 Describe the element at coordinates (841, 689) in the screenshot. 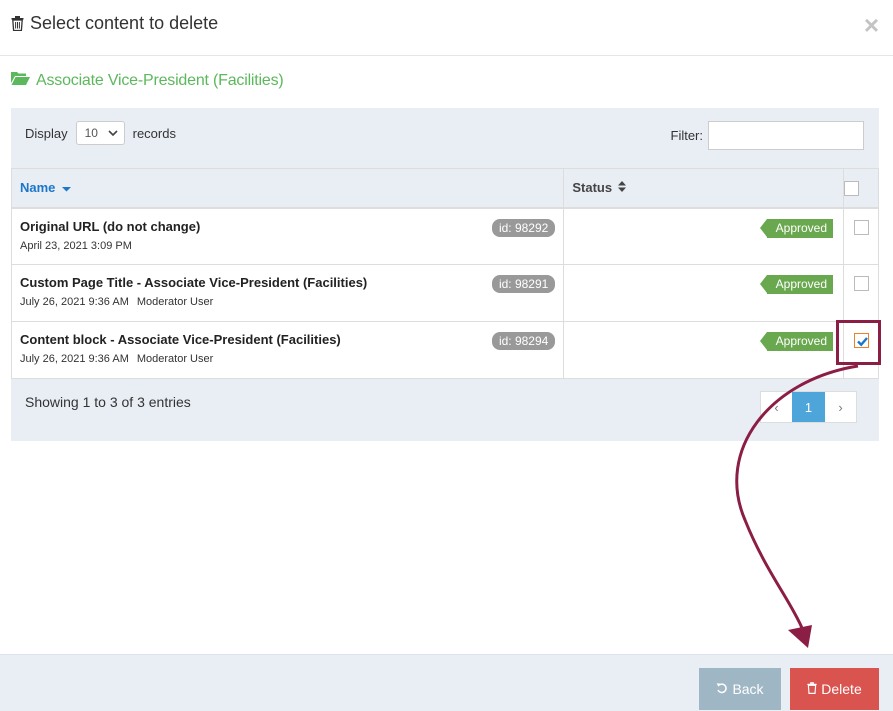

I see `delete-button-label: Delete` at that location.